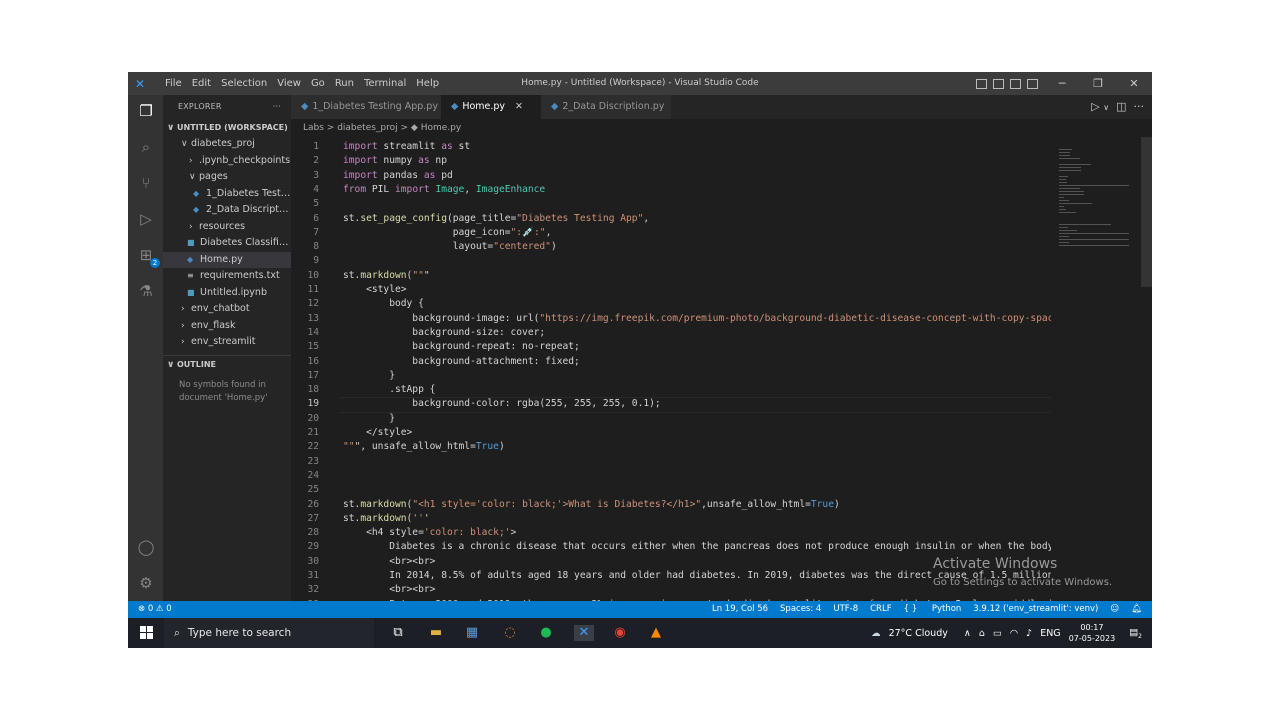 The width and height of the screenshot is (1280, 720). What do you see at coordinates (1014, 633) in the screenshot?
I see `wifi-icon: ◠` at bounding box center [1014, 633].